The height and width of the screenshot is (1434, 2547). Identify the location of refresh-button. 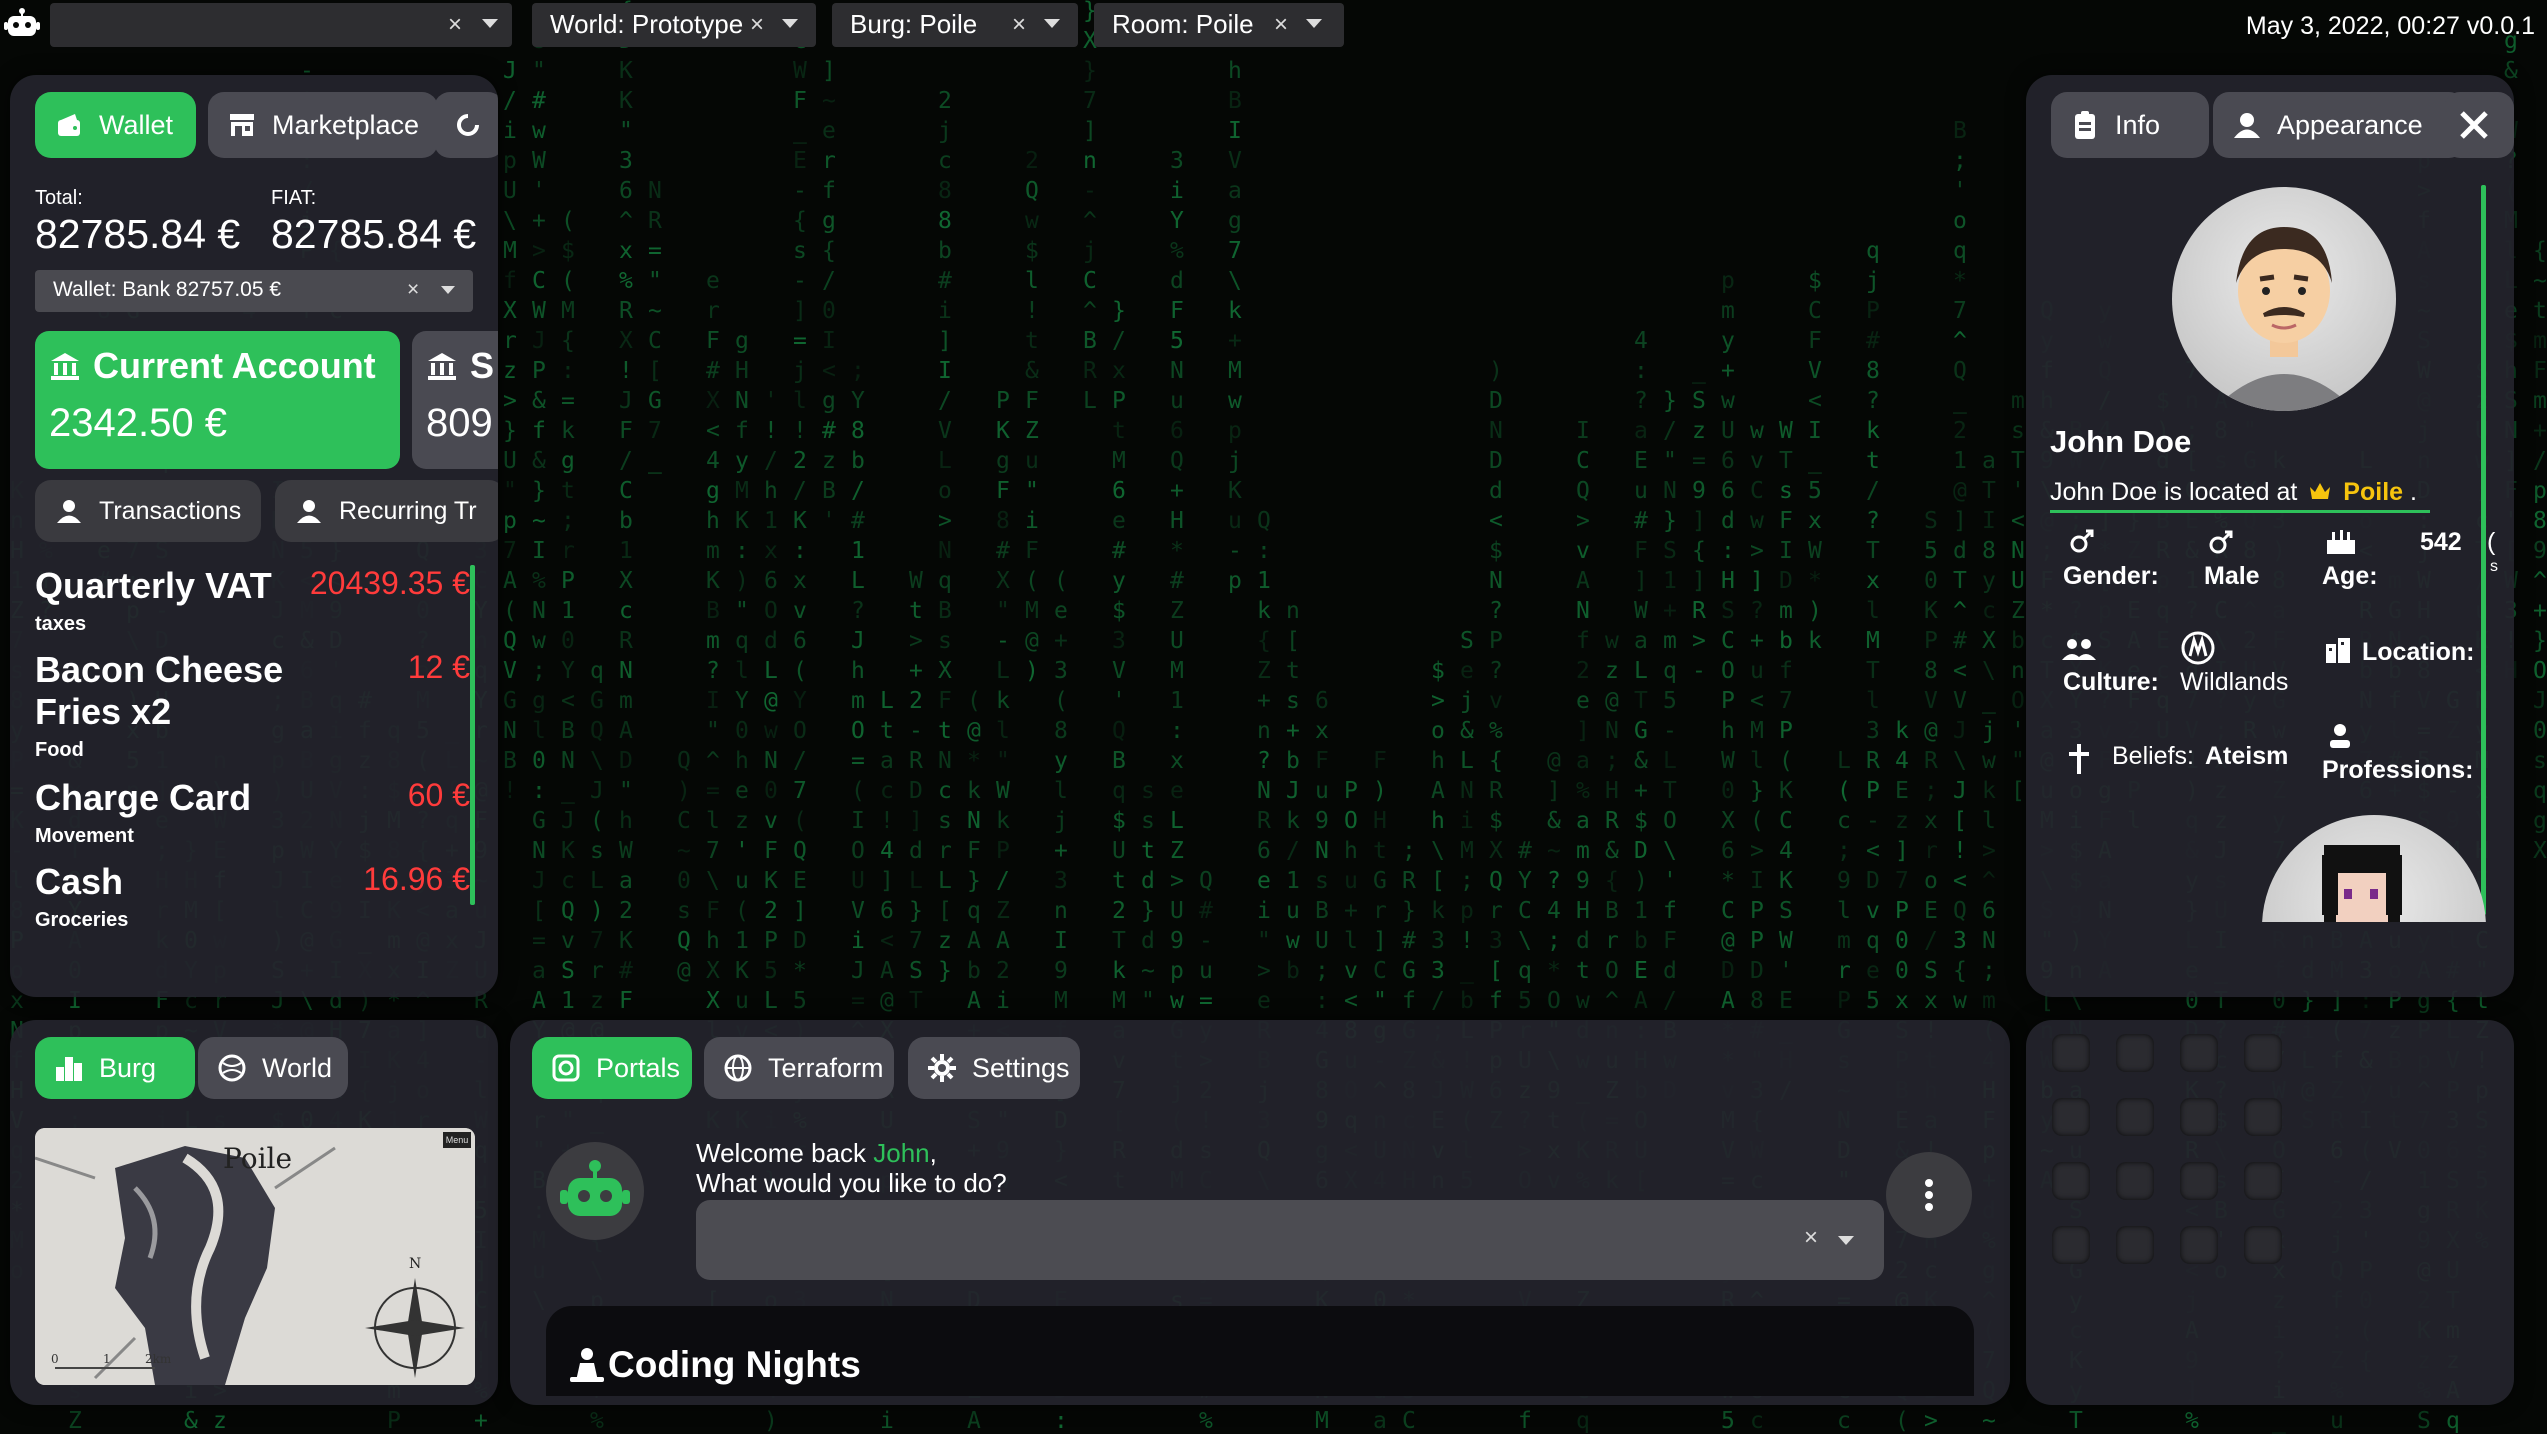
(466, 125).